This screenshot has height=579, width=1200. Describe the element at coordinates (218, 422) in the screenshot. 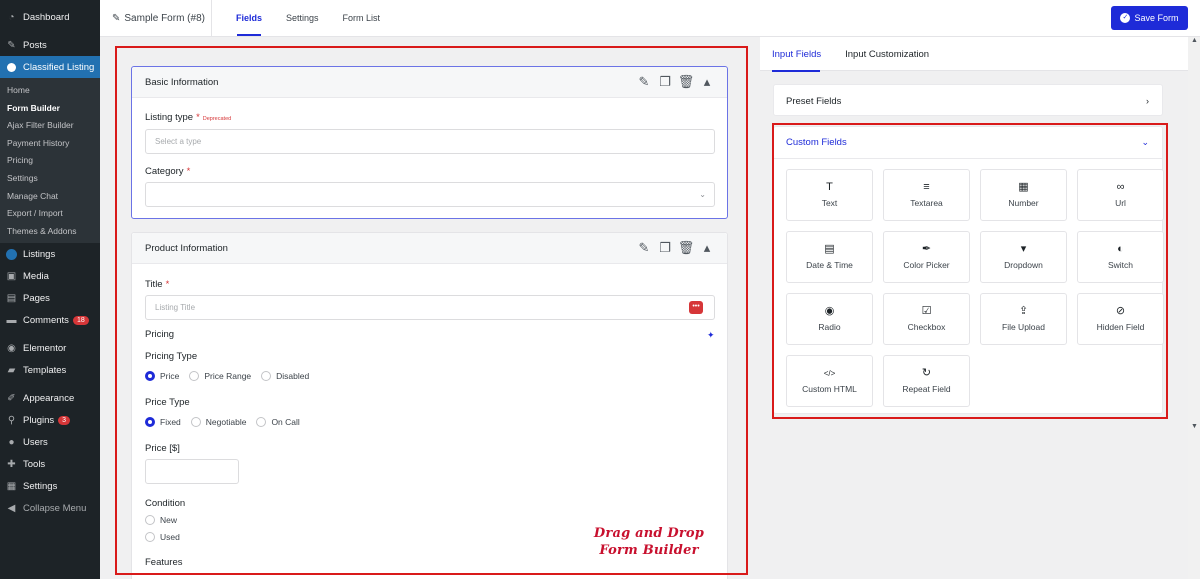

I see `radio-negotiable: Negotiable` at that location.